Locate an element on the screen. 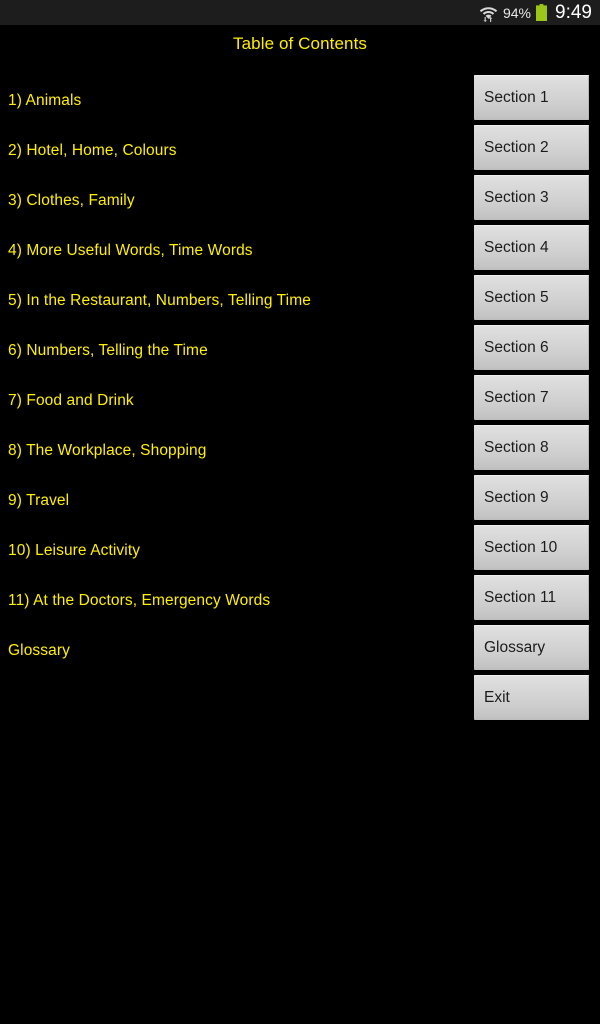 The height and width of the screenshot is (1024, 600). page-title: Table of Contents is located at coordinates (299, 43).